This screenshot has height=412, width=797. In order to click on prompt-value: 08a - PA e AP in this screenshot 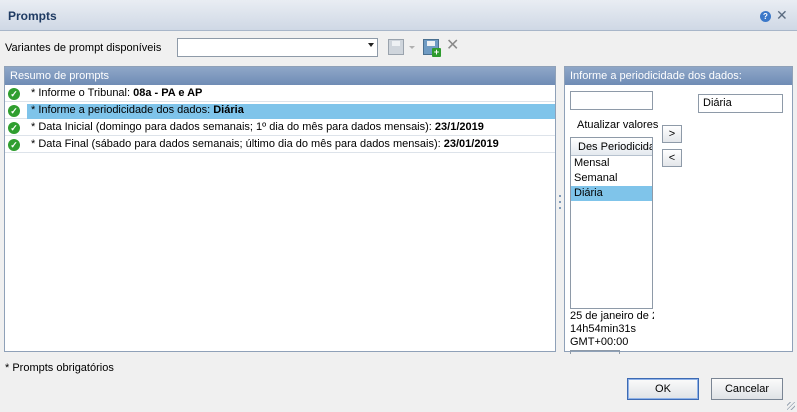, I will do `click(168, 93)`.